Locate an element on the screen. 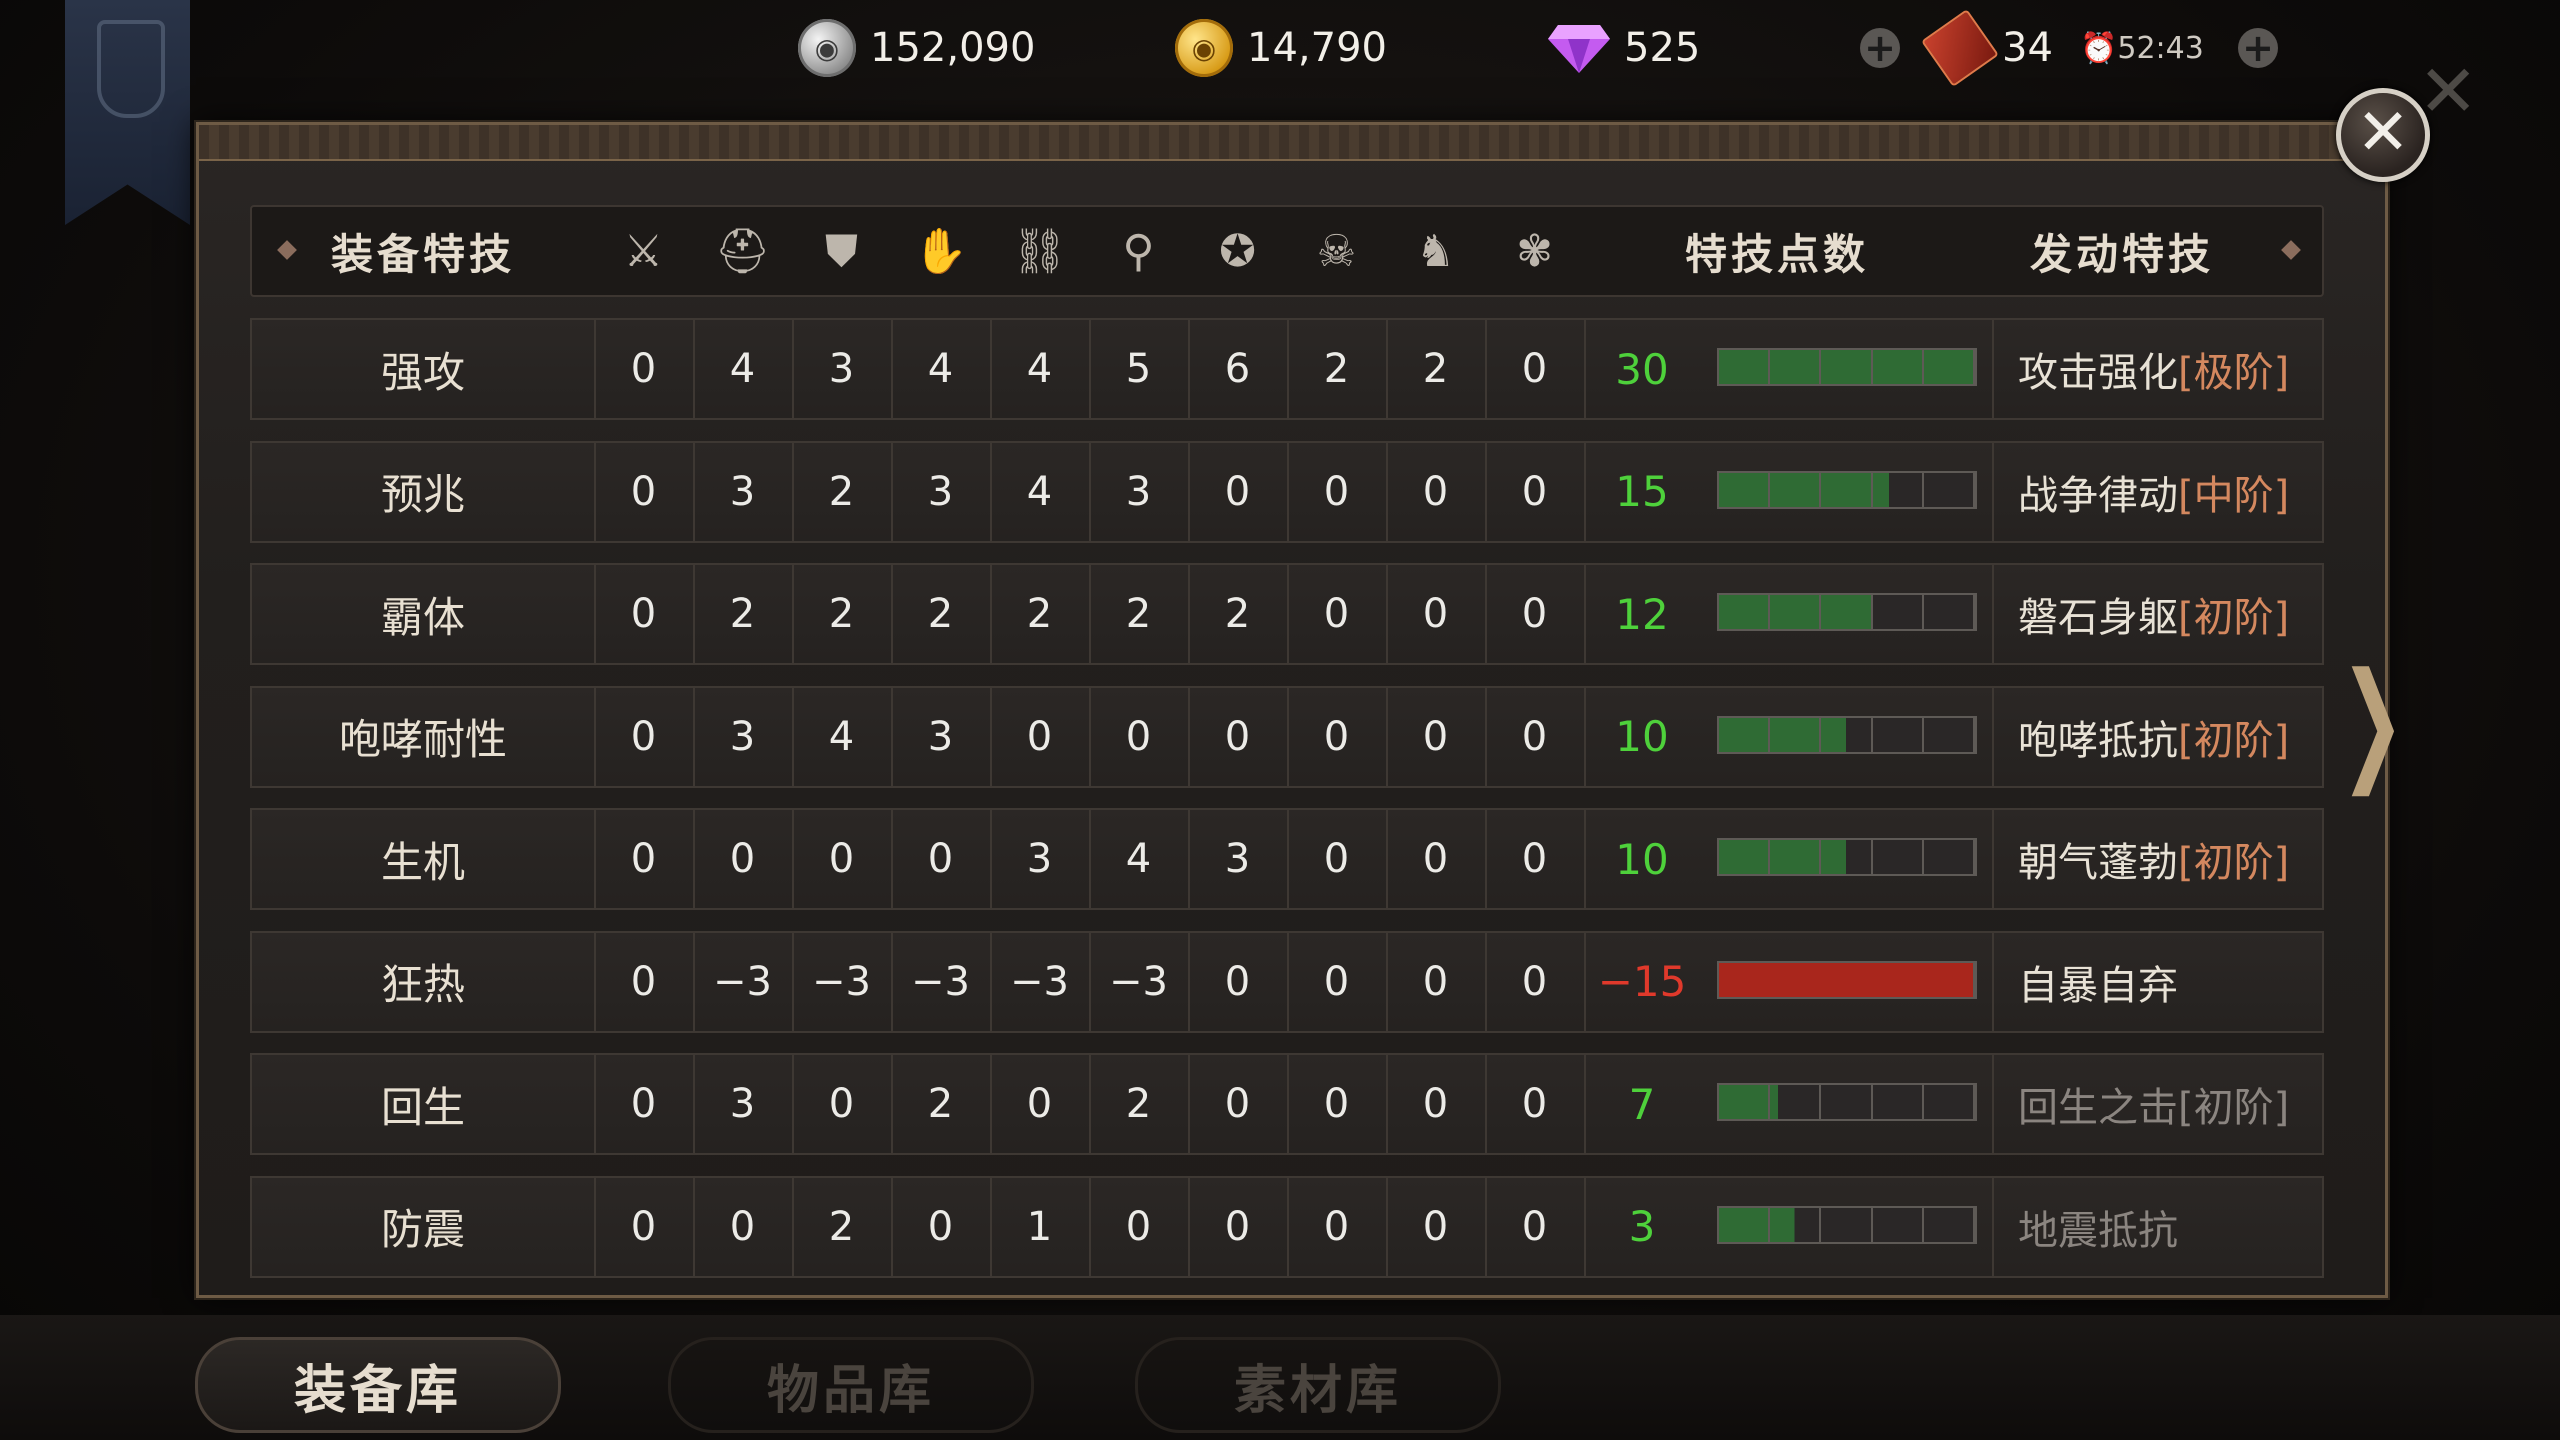 This screenshot has width=2560, height=1440. table-row: 霸体 0 2 2 2 2 2 2 0 0 0 12 磐石身躯 [初阶] is located at coordinates (1287, 614).